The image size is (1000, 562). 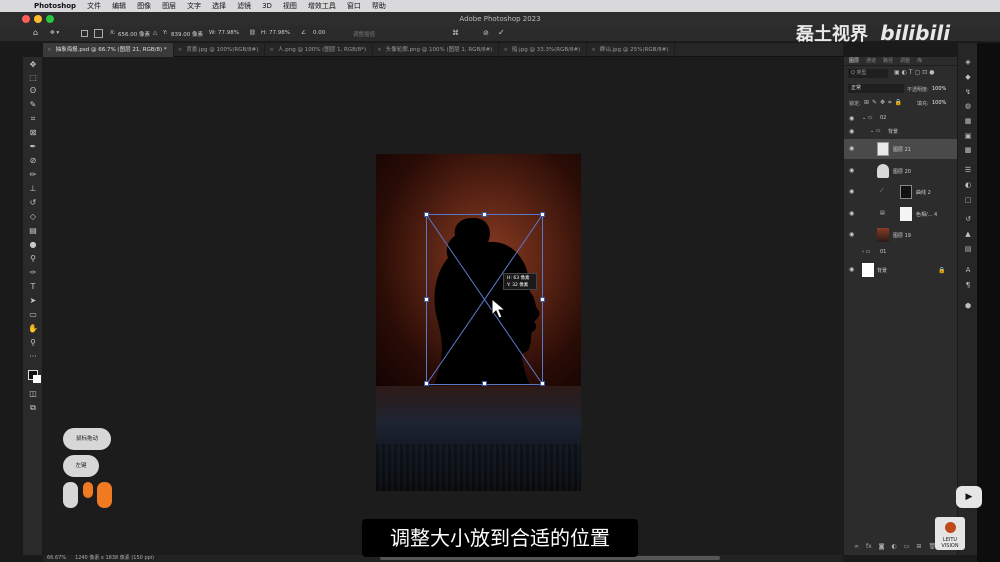 What do you see at coordinates (33, 133) in the screenshot?
I see `frame-tool-icon: ⊠` at bounding box center [33, 133].